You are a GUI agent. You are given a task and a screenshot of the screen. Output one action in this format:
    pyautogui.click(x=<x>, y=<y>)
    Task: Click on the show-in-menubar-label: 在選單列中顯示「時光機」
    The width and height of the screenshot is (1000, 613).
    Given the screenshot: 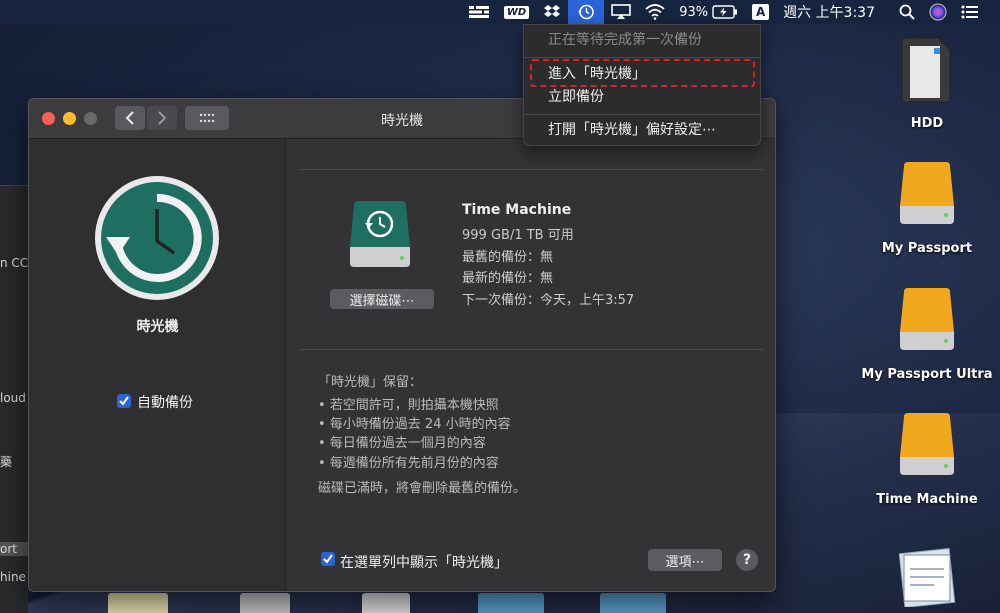 What is the action you would take?
    pyautogui.click(x=424, y=563)
    